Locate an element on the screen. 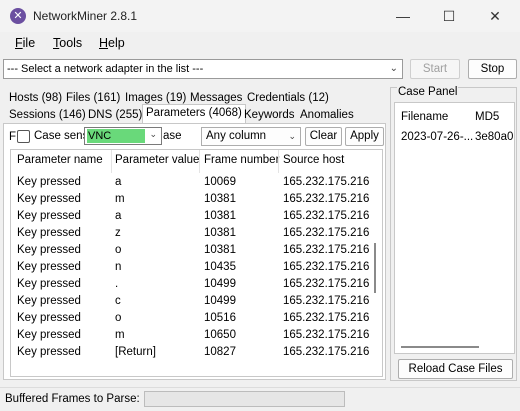 The height and width of the screenshot is (411, 520). column-header-frame-number: Frame number is located at coordinates (241, 160).